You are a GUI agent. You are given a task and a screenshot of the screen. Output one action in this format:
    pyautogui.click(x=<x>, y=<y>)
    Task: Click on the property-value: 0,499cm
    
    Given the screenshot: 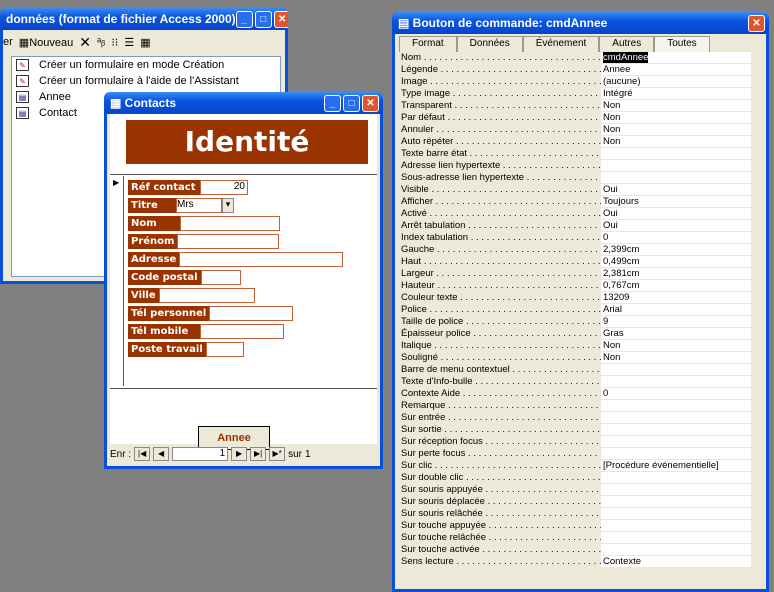 What is the action you would take?
    pyautogui.click(x=676, y=262)
    